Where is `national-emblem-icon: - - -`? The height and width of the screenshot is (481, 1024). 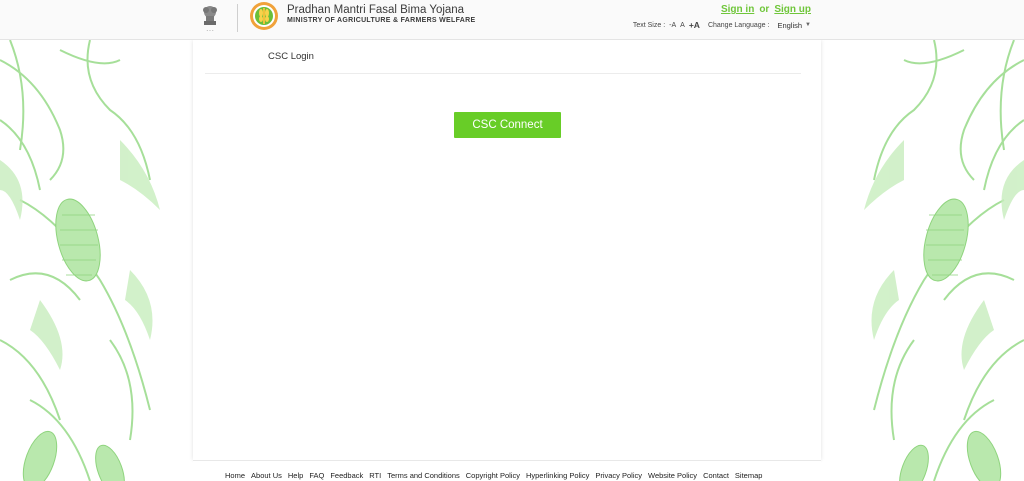
national-emblem-icon: - - - is located at coordinates (210, 19).